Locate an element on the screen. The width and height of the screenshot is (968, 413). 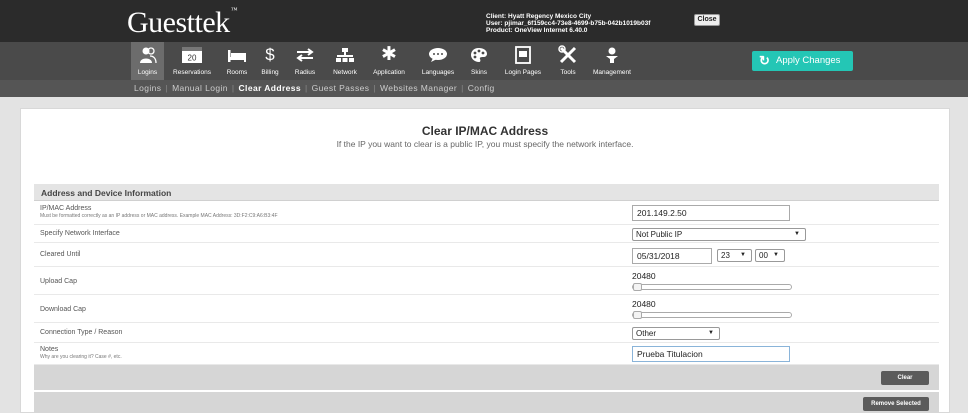
page-title: Clear IP/MAC Address is located at coordinates (485, 131).